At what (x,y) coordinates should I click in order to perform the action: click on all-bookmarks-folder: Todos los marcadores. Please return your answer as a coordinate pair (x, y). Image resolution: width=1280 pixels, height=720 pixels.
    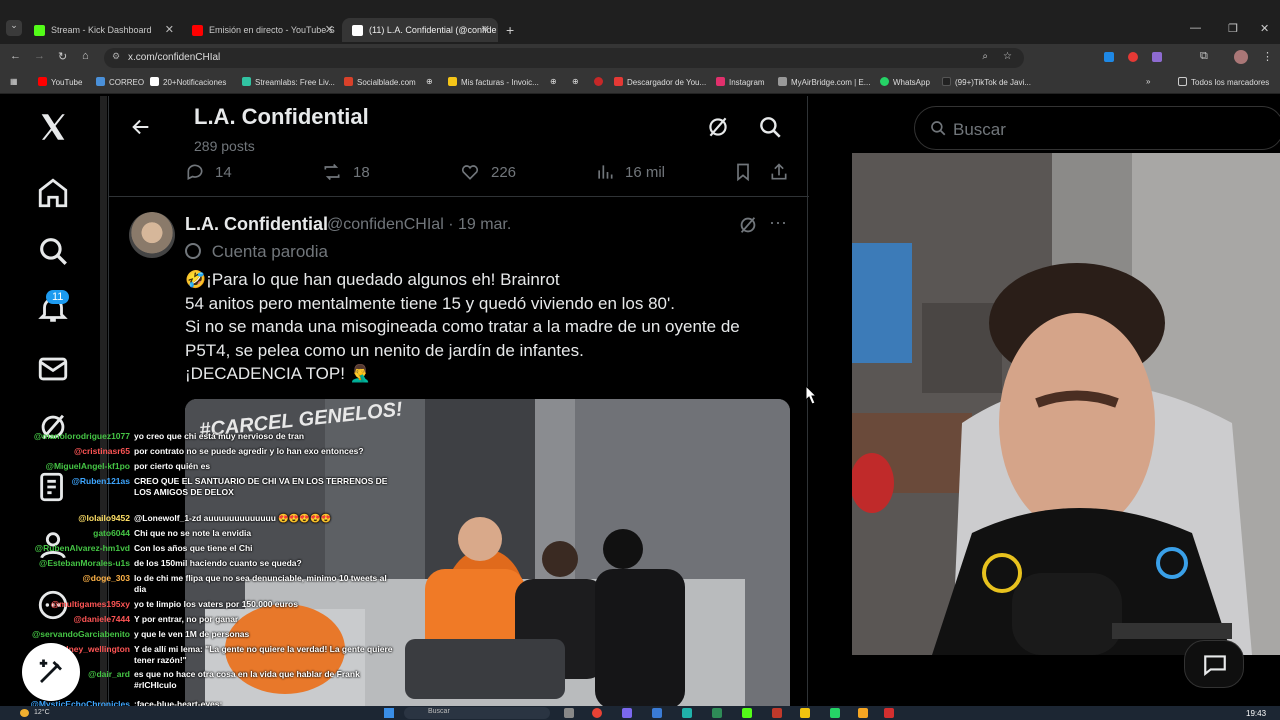
    Looking at the image, I should click on (1223, 82).